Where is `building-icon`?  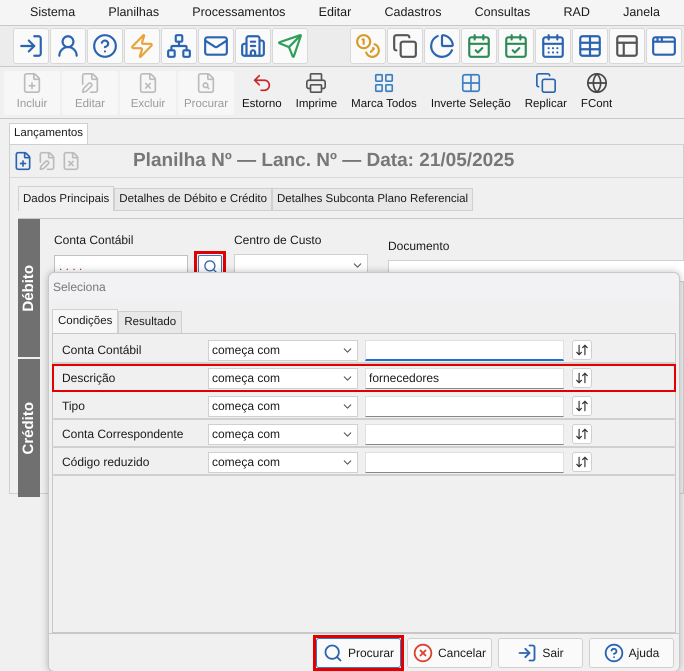 building-icon is located at coordinates (253, 46).